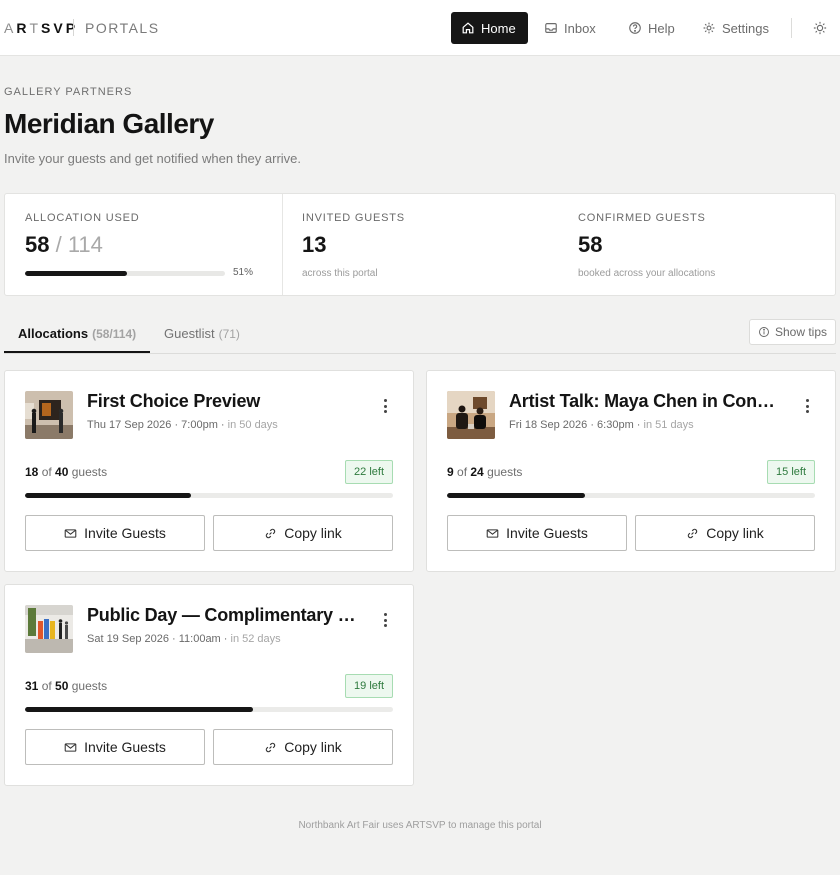 This screenshot has width=840, height=875. I want to click on confirmed-label: CONFIRMED GUESTS, so click(642, 218).